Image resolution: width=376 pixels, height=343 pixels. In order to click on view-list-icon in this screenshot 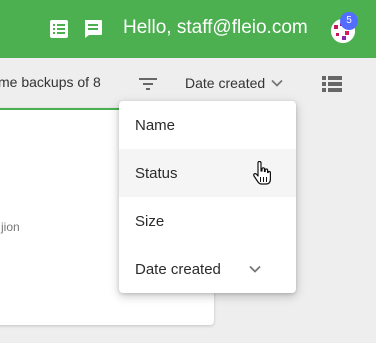, I will do `click(332, 84)`.